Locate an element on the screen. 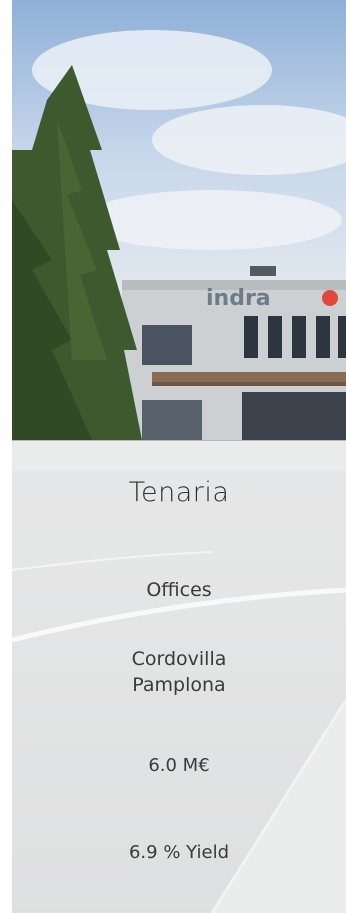 This screenshot has width=346, height=913. property-yield: 6.9 % Yield is located at coordinates (179, 852).